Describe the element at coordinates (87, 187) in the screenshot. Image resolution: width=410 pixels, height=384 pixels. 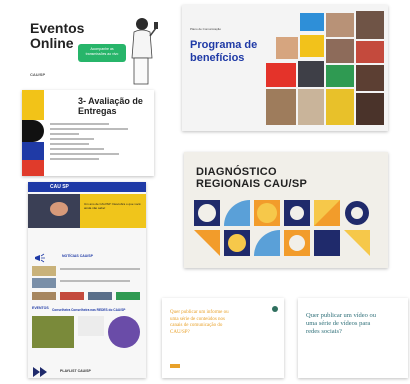
I see `newsletter-header: CAU SP` at that location.